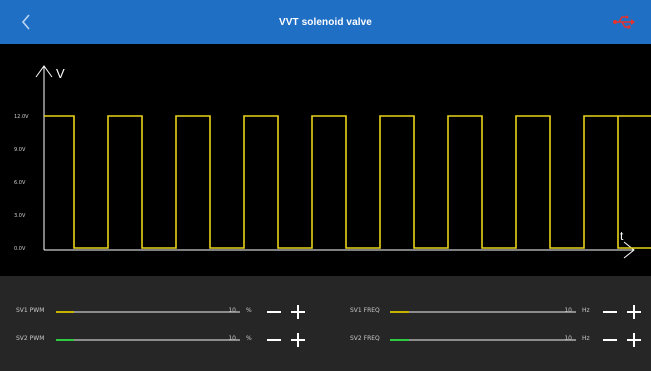 This screenshot has width=651, height=371. I want to click on sv2-pwm-control: SV2 PWM 10 %, so click(161, 340).